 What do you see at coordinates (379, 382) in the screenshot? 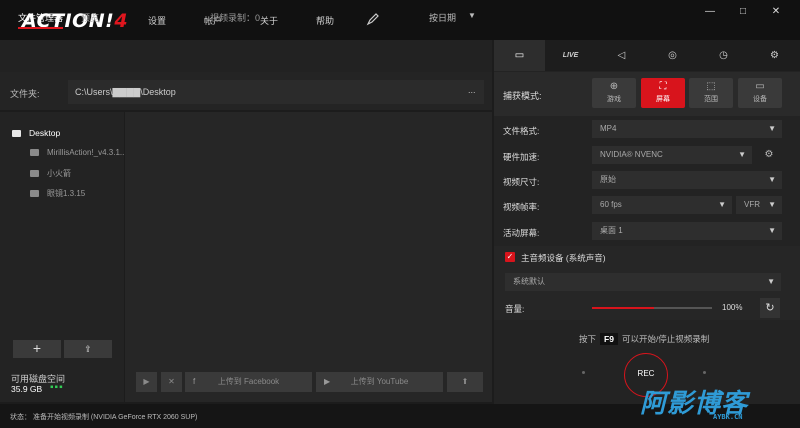
I see `upload-youtube-button: ▶ 上传到 YouTube` at bounding box center [379, 382].